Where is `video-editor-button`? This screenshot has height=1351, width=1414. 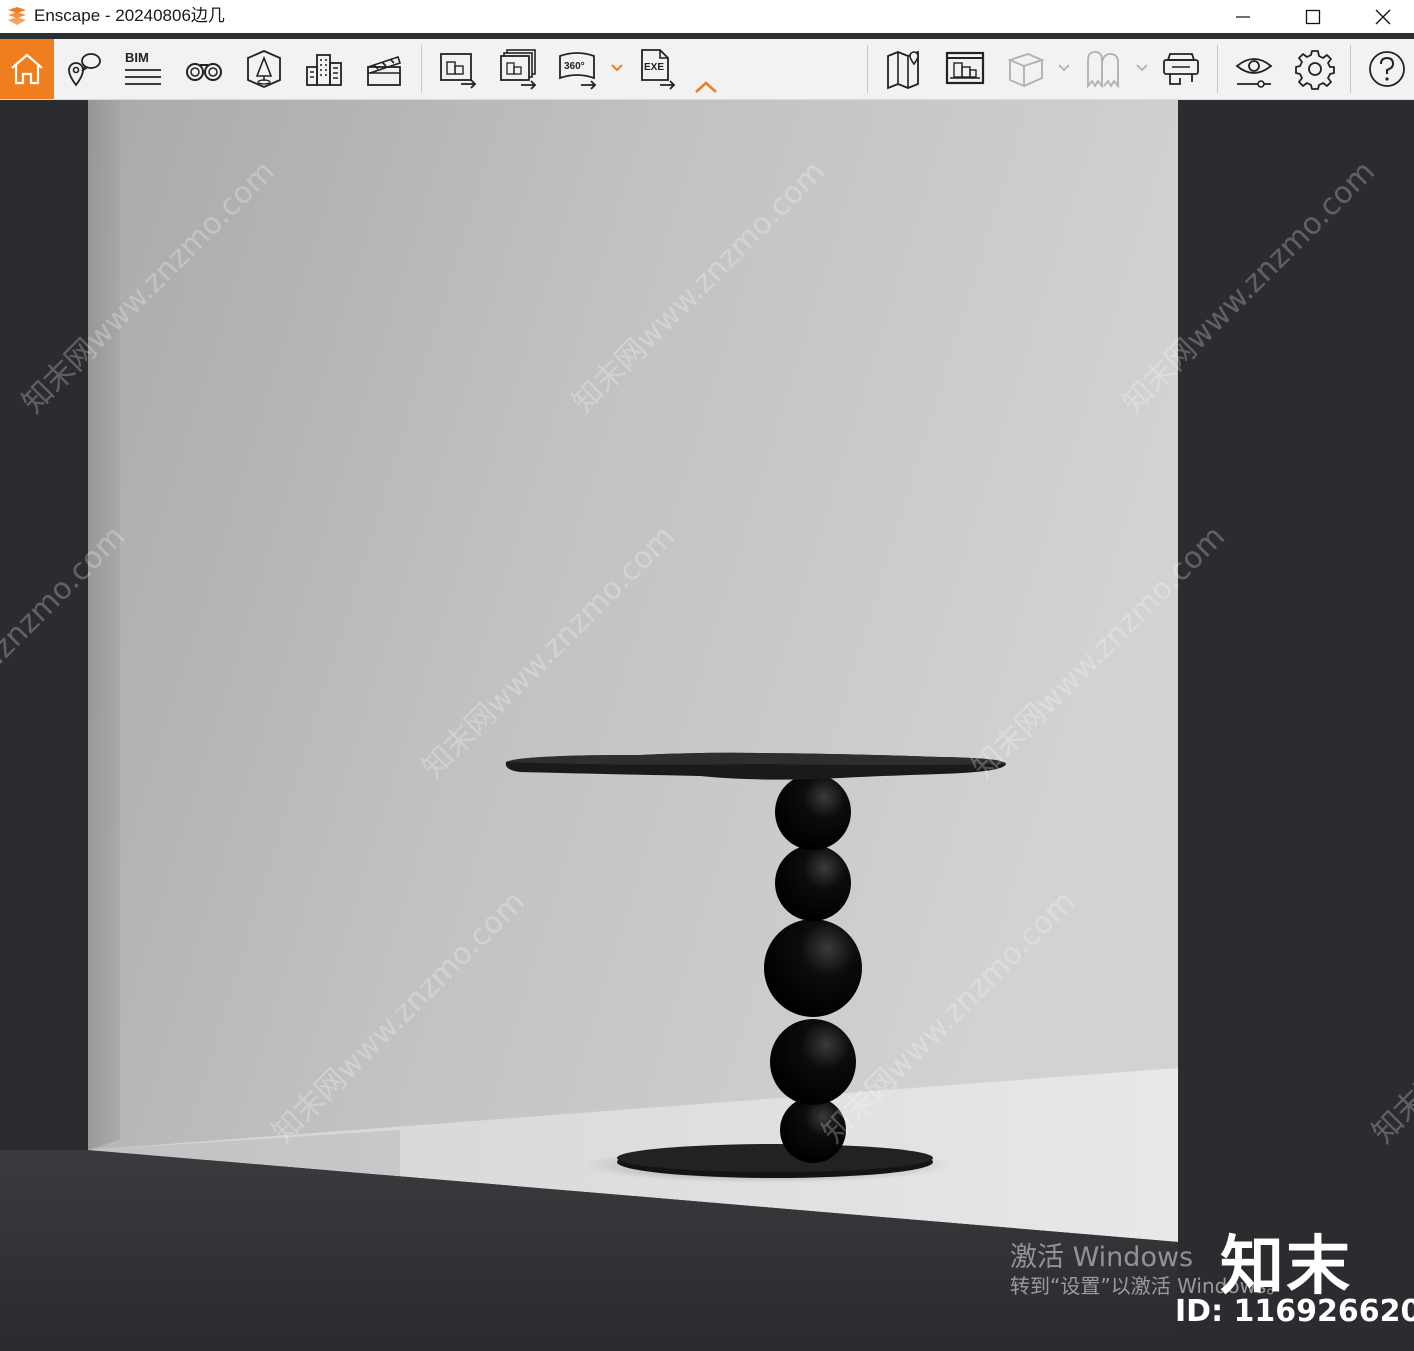 video-editor-button is located at coordinates (384, 69).